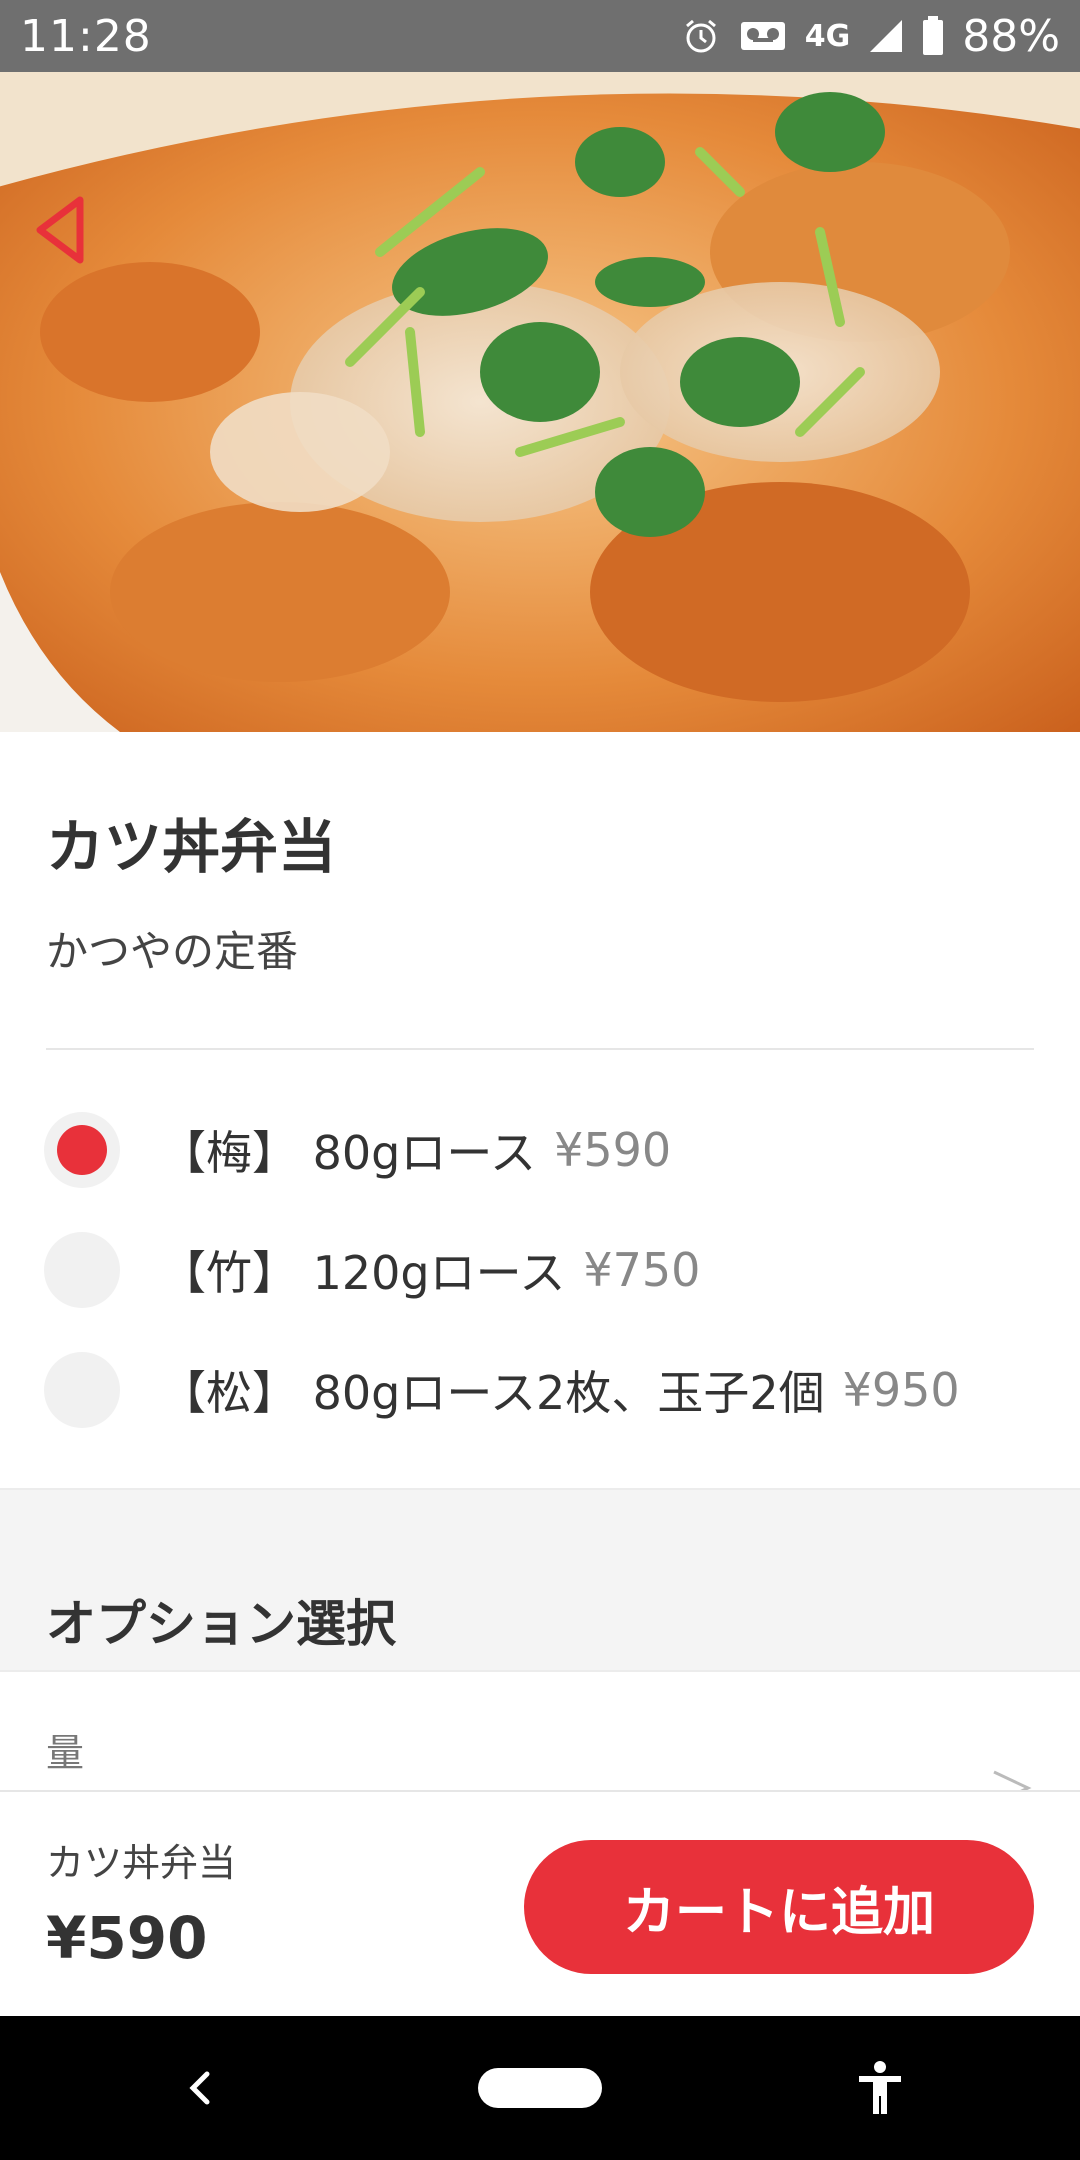 This screenshot has height=2160, width=1080. What do you see at coordinates (348, 1153) in the screenshot?
I see `variant-label: 【梅】 80gロース` at bounding box center [348, 1153].